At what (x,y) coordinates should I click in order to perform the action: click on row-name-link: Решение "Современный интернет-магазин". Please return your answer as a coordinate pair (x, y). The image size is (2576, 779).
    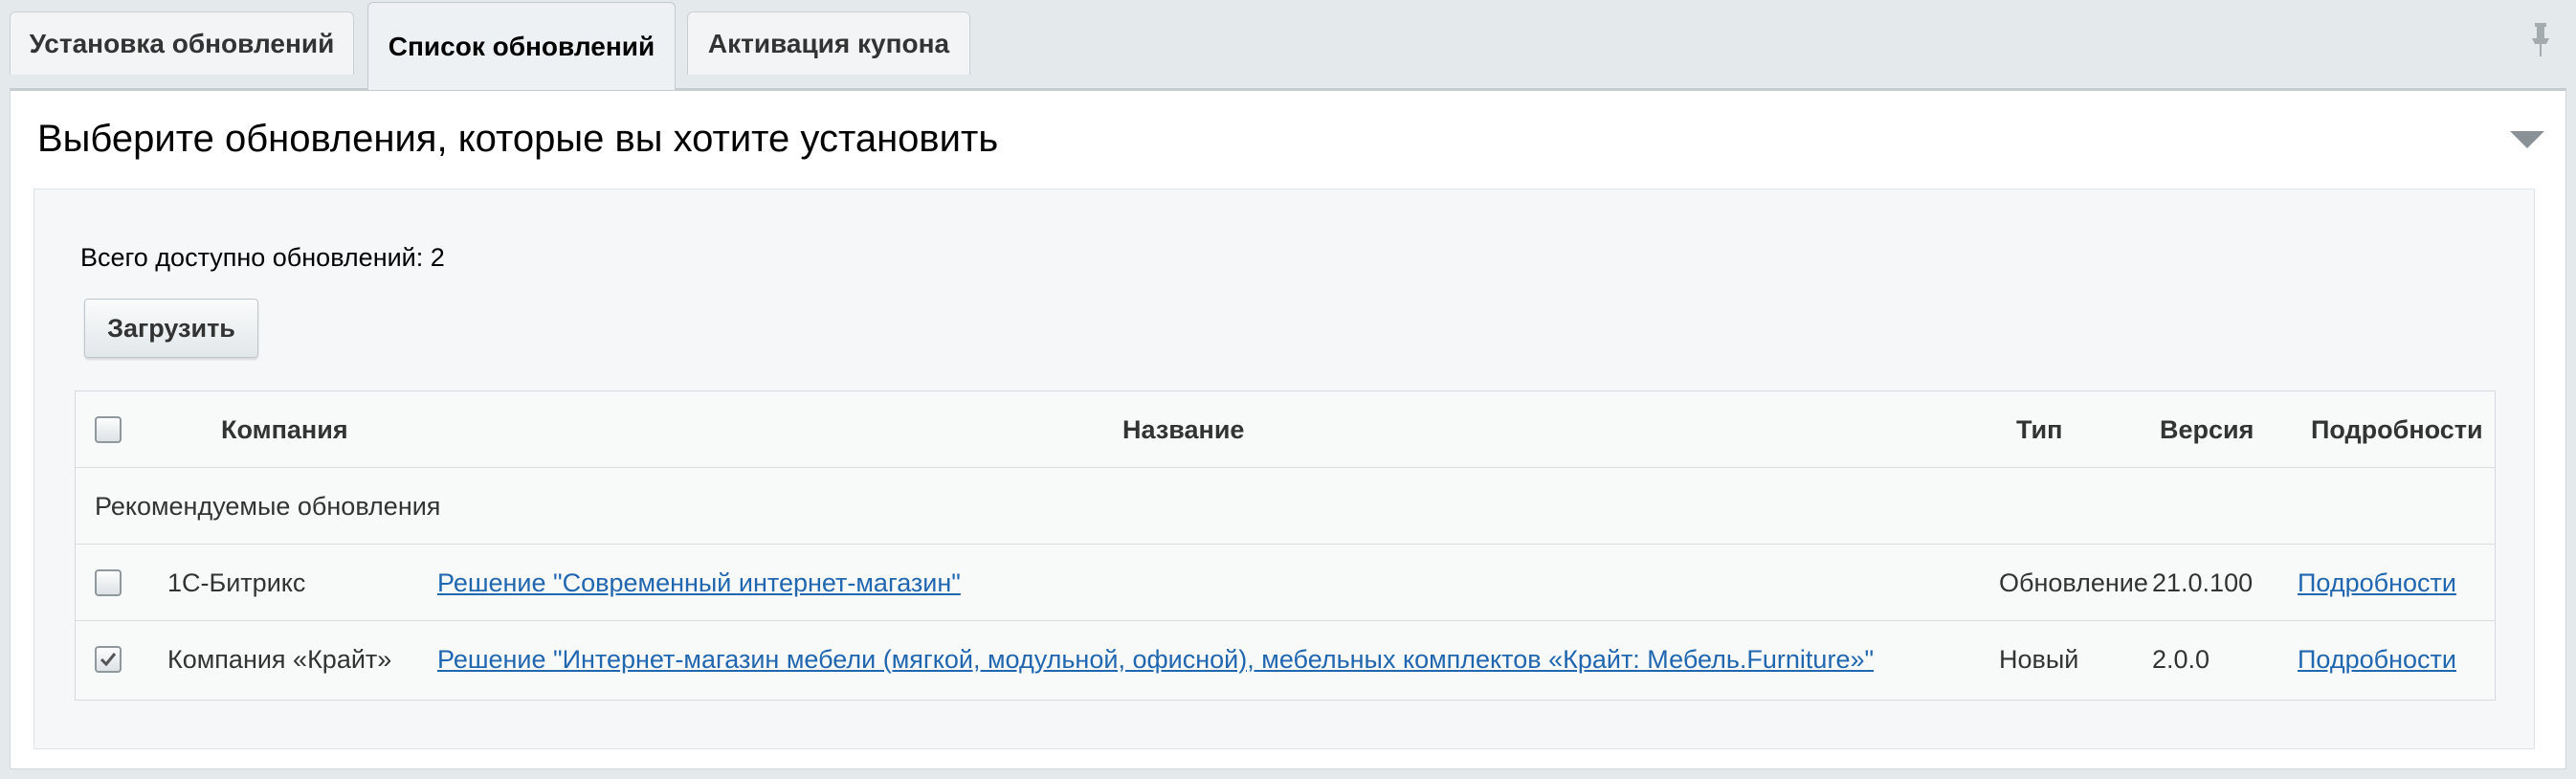
    Looking at the image, I should click on (699, 583).